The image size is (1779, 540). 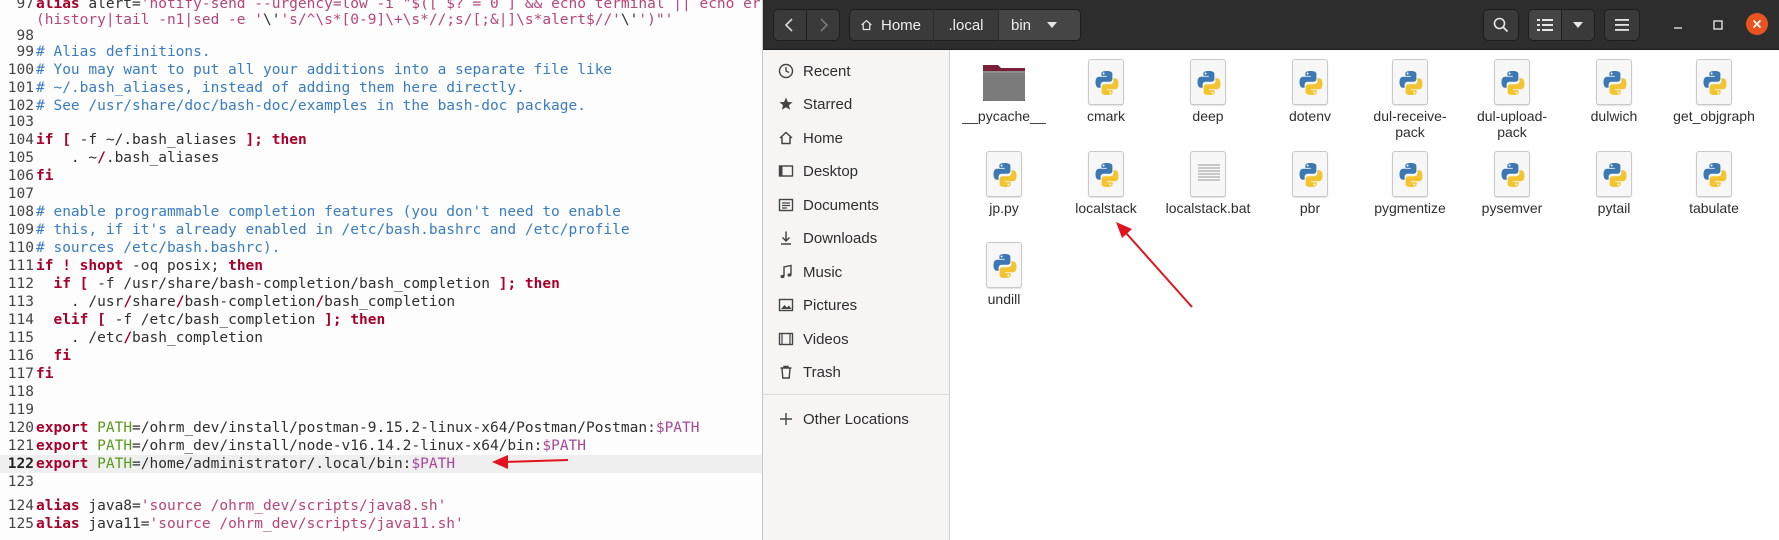 What do you see at coordinates (856, 171) in the screenshot?
I see `sidebar-item-desktop: Desktop` at bounding box center [856, 171].